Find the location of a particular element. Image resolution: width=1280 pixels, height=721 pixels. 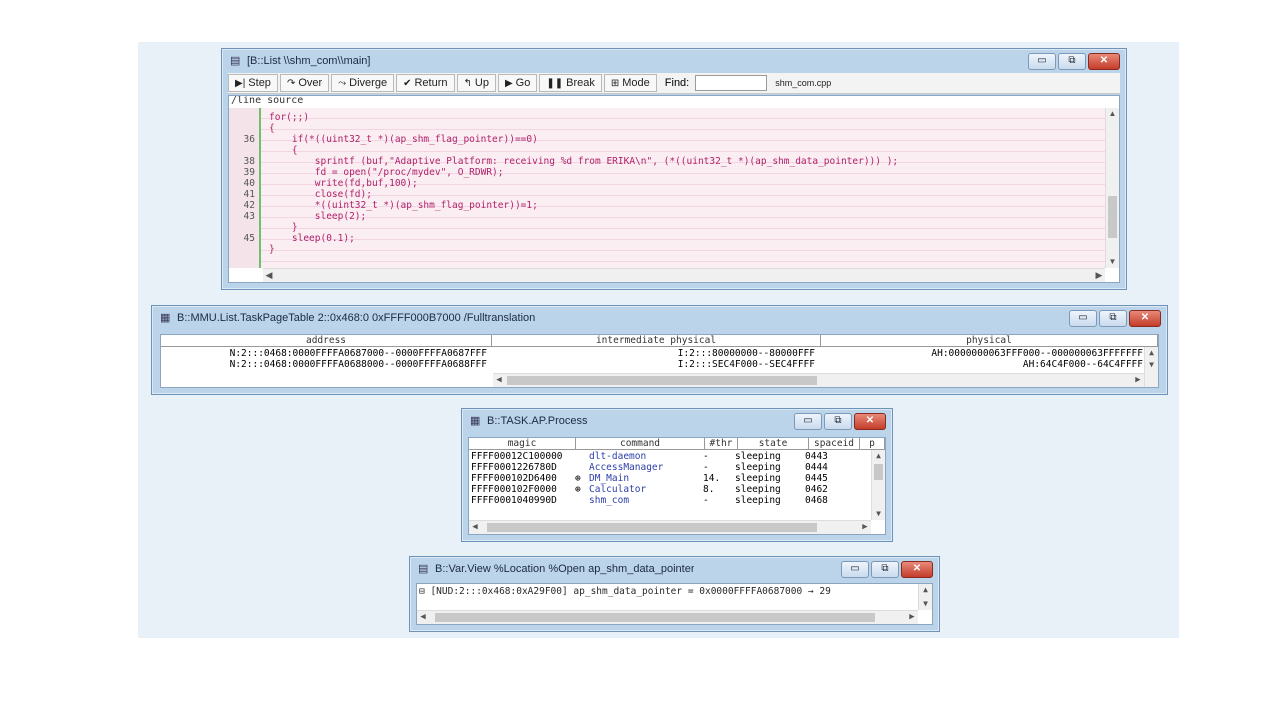

state-cell: sleeping is located at coordinates (758, 500).